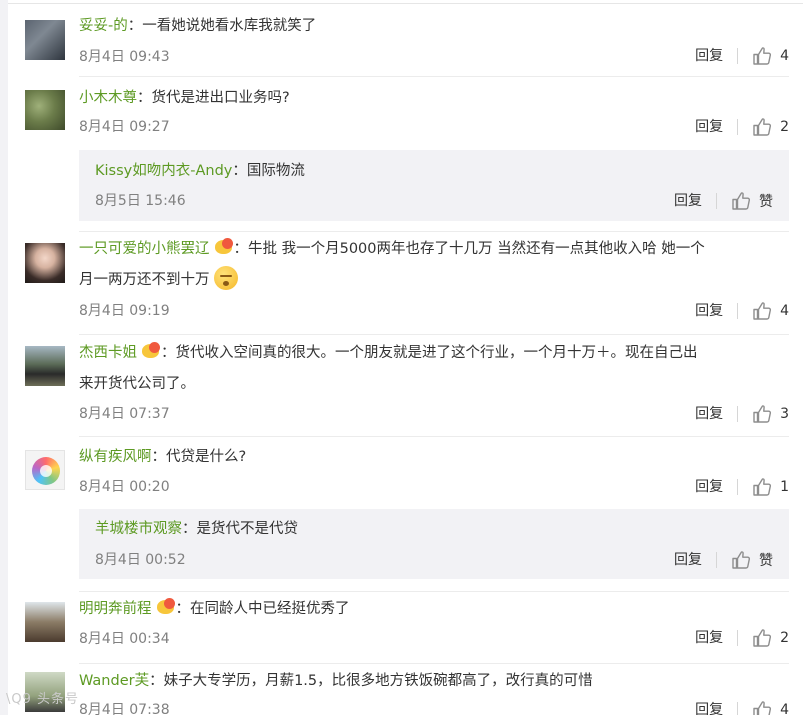 Image resolution: width=803 pixels, height=715 pixels. What do you see at coordinates (144, 280) in the screenshot?
I see `comment-text-line2: 月一两万还不到十万` at bounding box center [144, 280].